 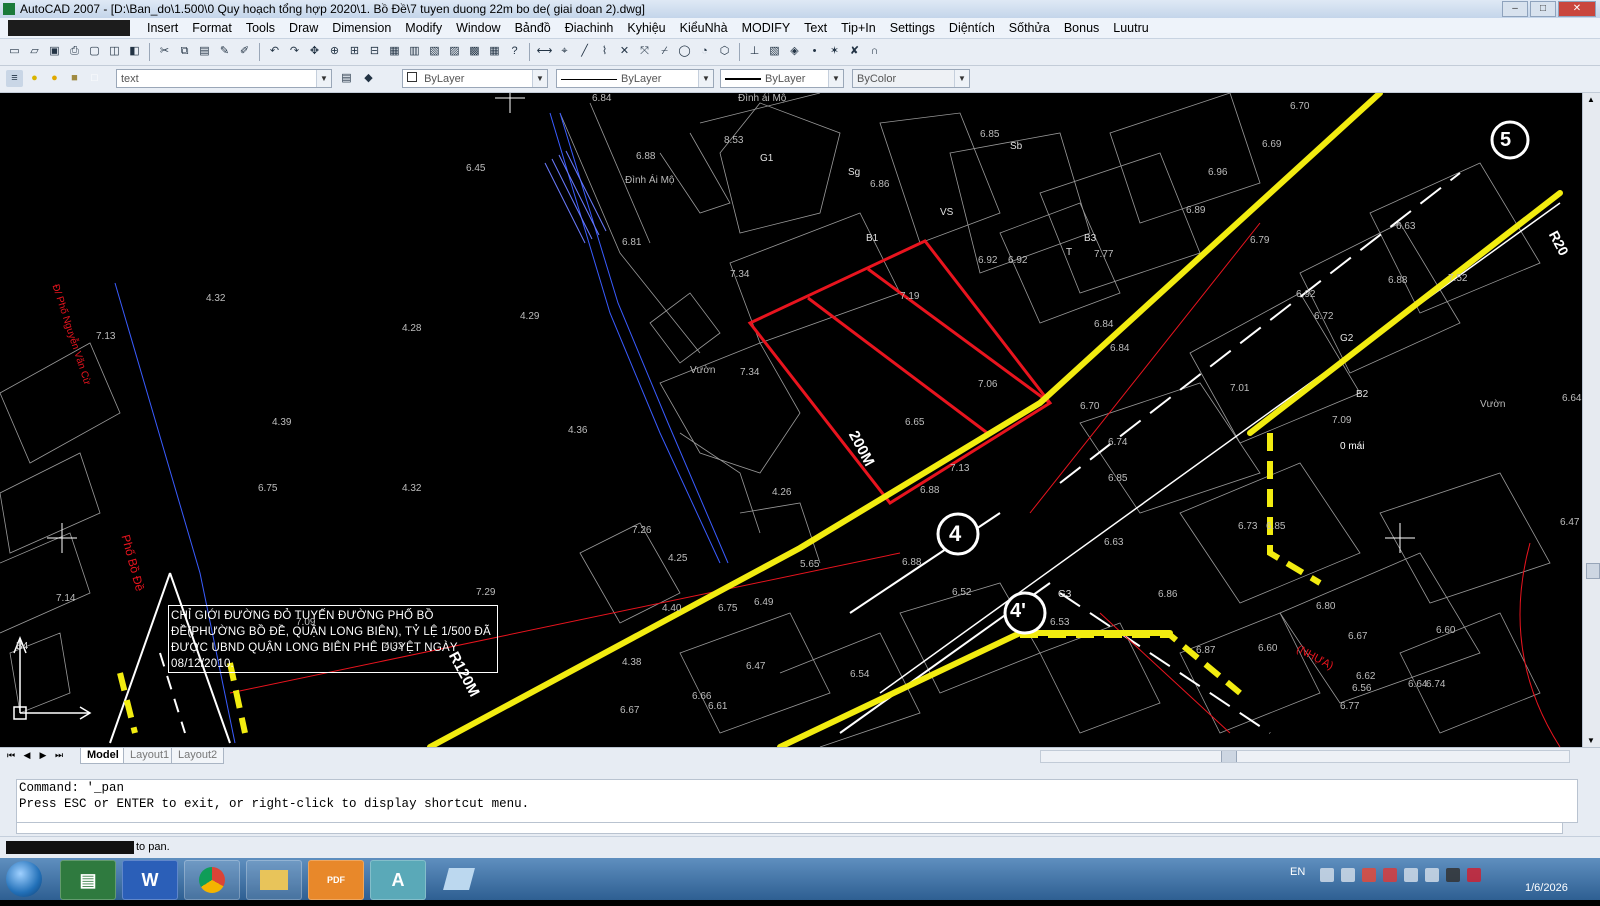 I want to click on make-layer-current-icon: ▤, so click(x=346, y=78).